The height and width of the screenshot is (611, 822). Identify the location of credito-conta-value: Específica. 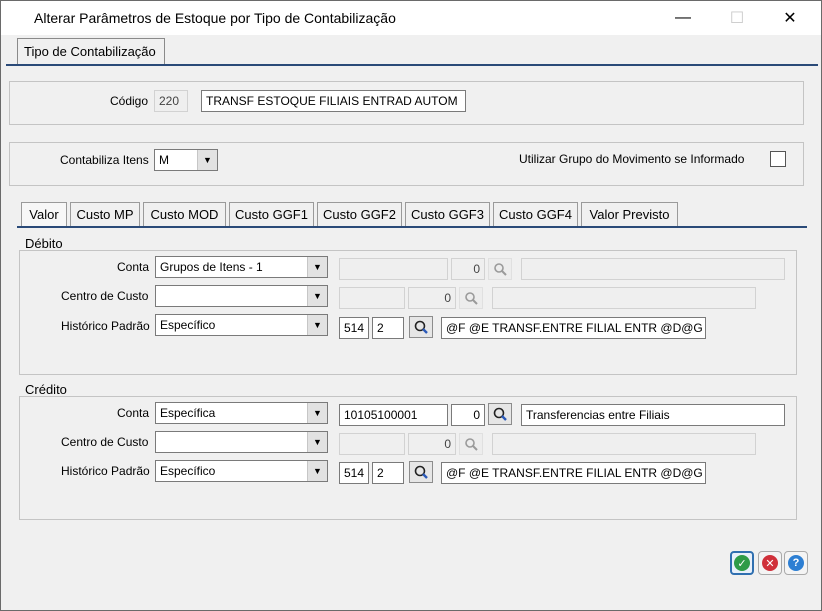
(188, 413).